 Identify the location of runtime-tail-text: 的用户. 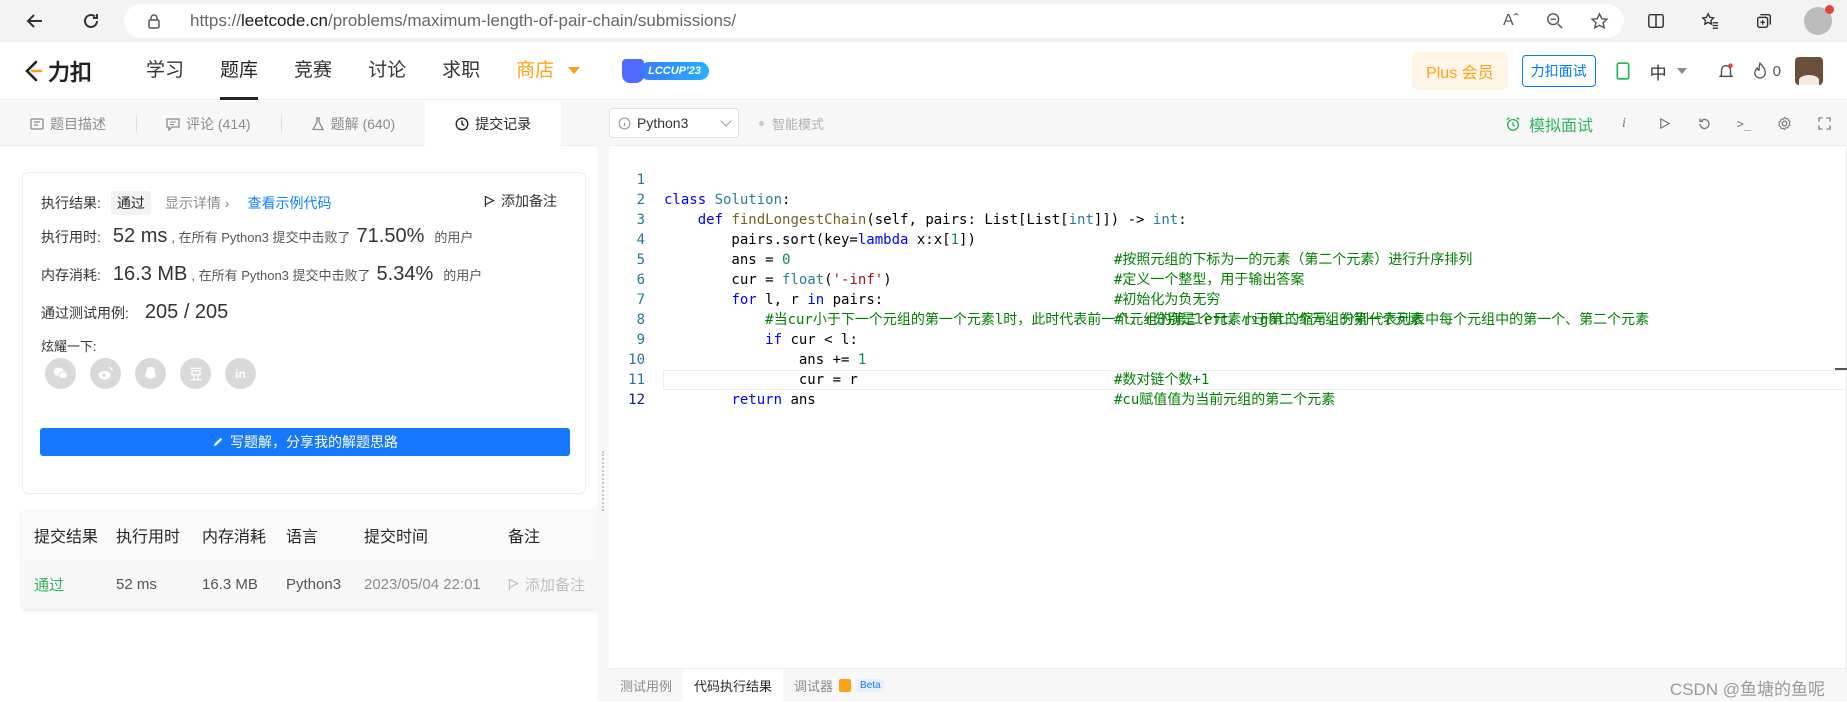
(454, 237).